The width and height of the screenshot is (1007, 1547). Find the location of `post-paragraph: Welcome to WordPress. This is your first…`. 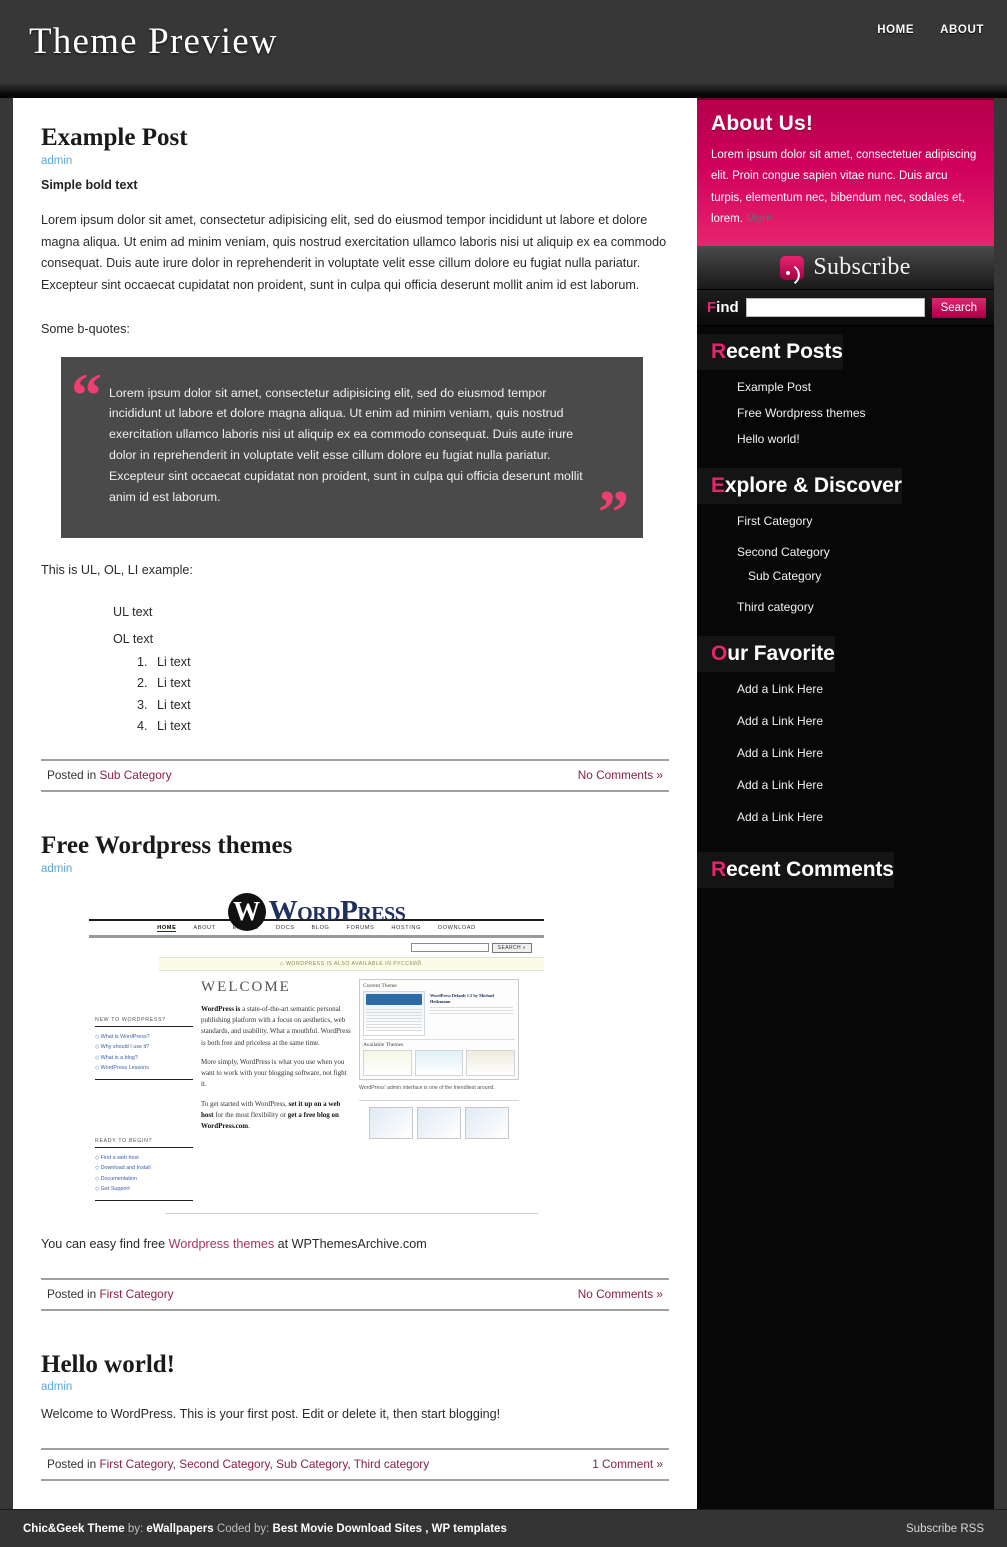

post-paragraph: Welcome to WordPress. This is your first… is located at coordinates (271, 1414).